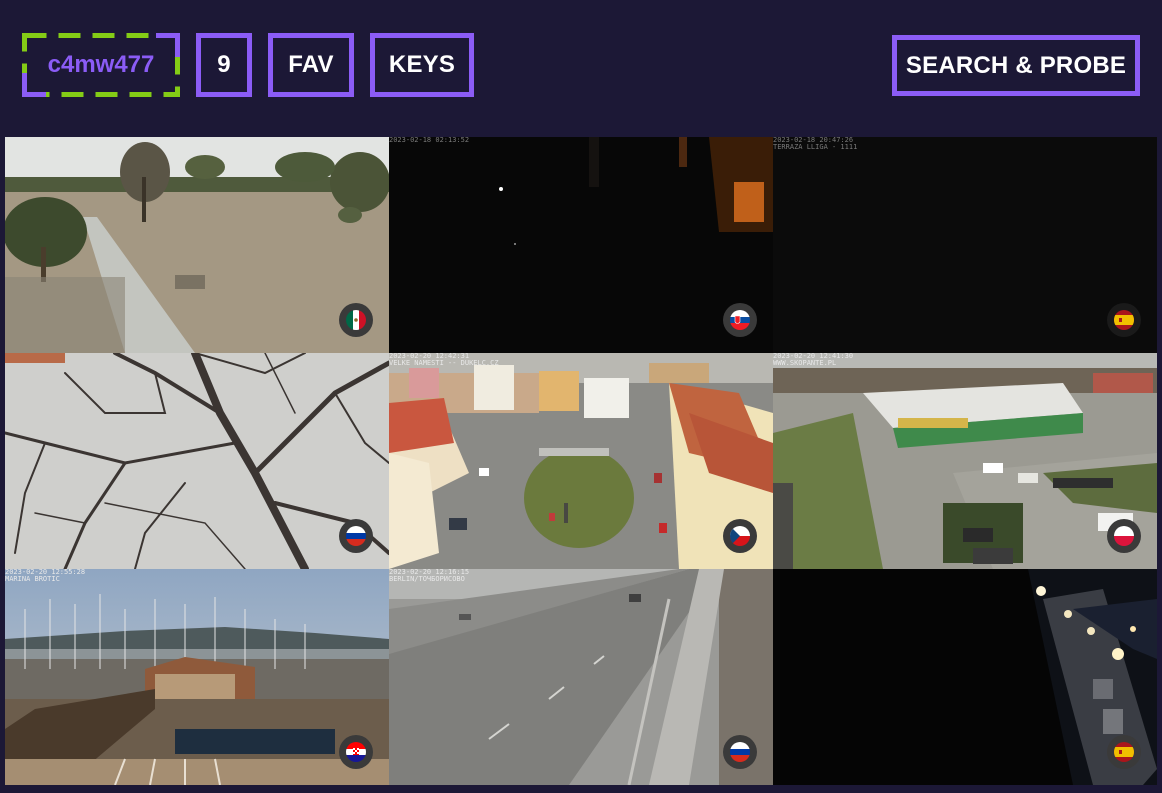  What do you see at coordinates (740, 320) in the screenshot?
I see `country-flag-icon-slovakia` at bounding box center [740, 320].